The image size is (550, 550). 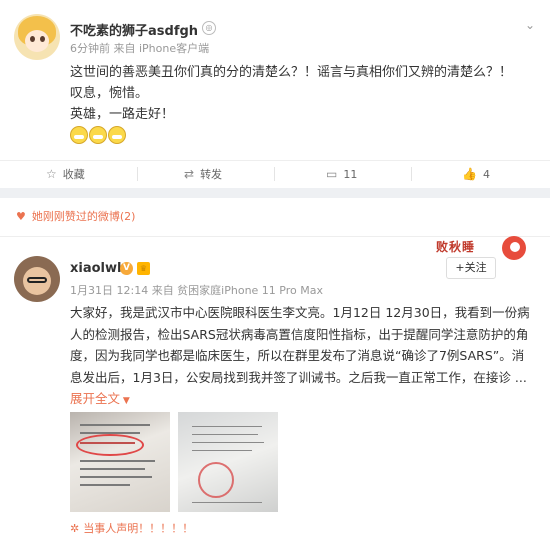 I want to click on vip-icon: ♛, so click(x=143, y=268).